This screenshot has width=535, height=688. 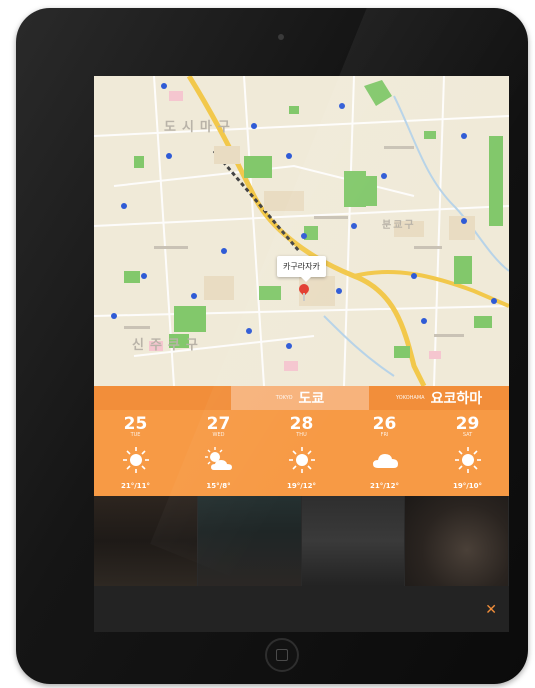 I want to click on forecast-weekday: THU, so click(x=301, y=435).